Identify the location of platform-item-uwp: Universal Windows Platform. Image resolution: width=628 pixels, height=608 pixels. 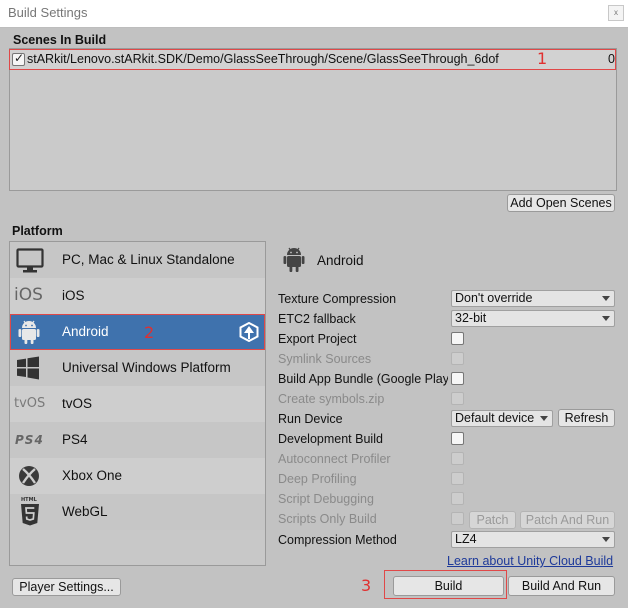
(137, 368).